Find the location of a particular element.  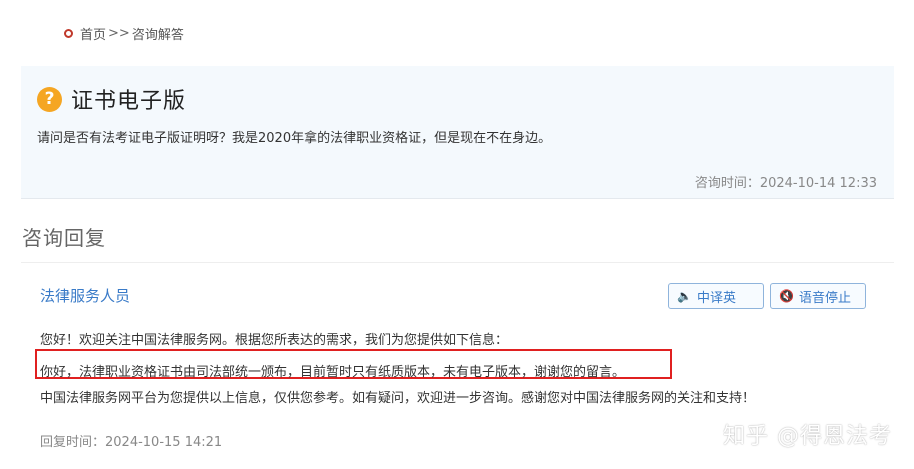

answer-time-label: 回复时间： is located at coordinates (73, 442).